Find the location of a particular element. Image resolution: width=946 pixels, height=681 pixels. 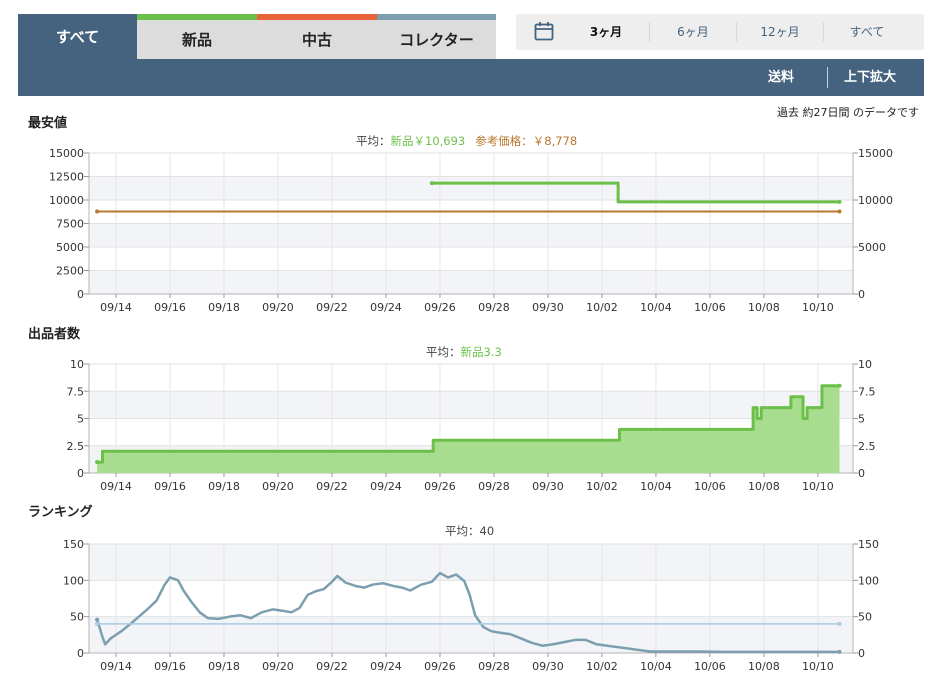

y-tick-label-left: 5 is located at coordinates (80, 419).